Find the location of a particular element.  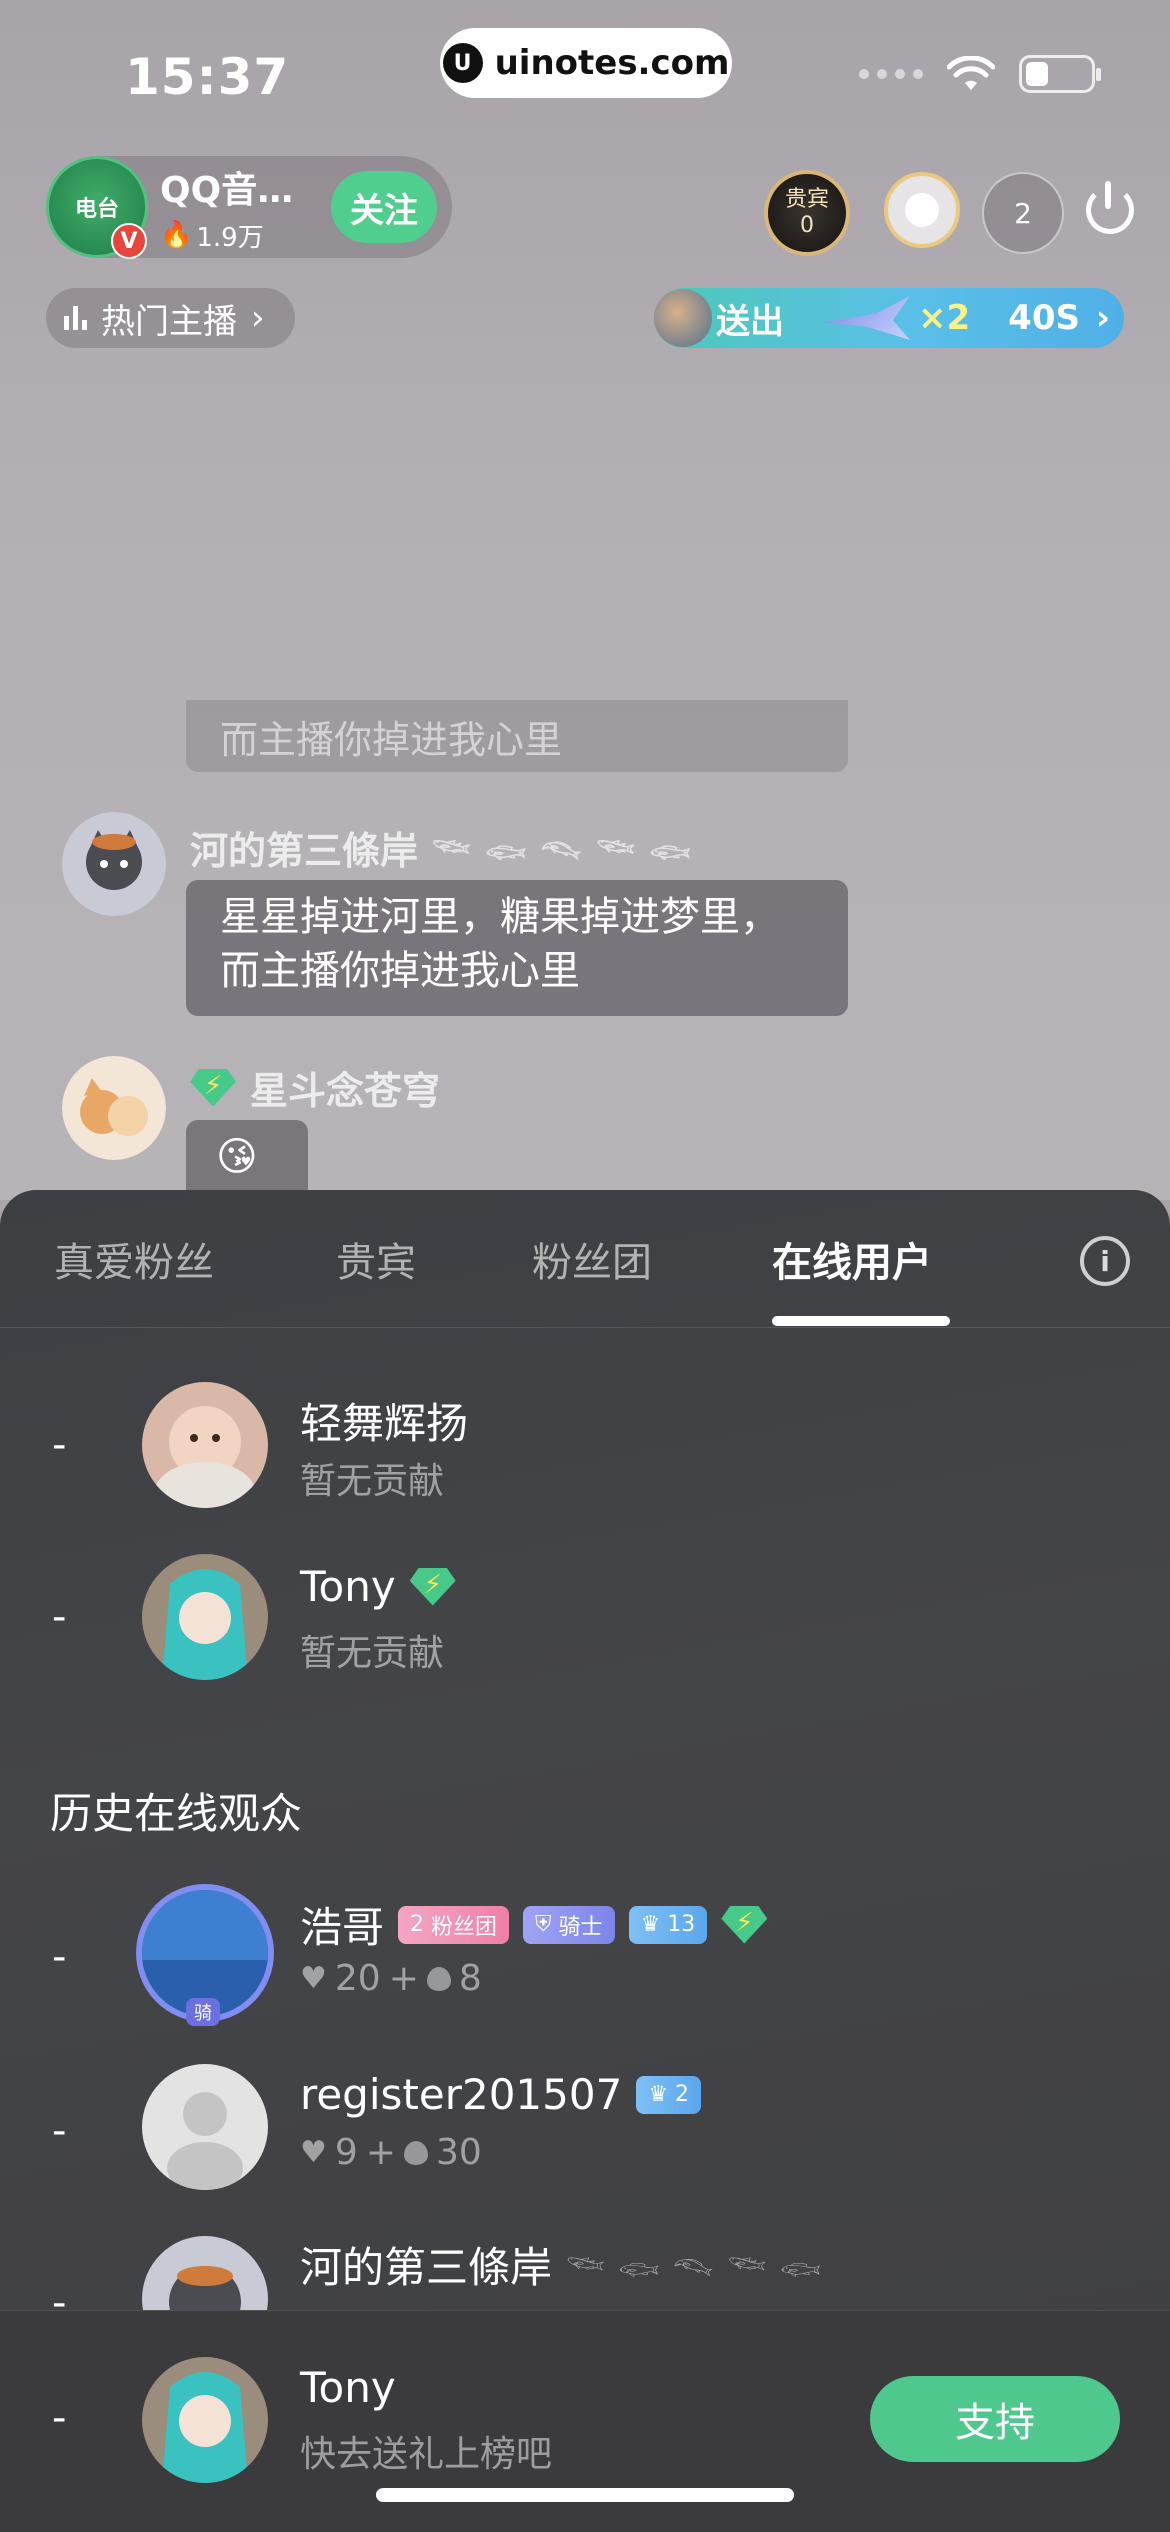

crown-level: 13 is located at coordinates (681, 1924).